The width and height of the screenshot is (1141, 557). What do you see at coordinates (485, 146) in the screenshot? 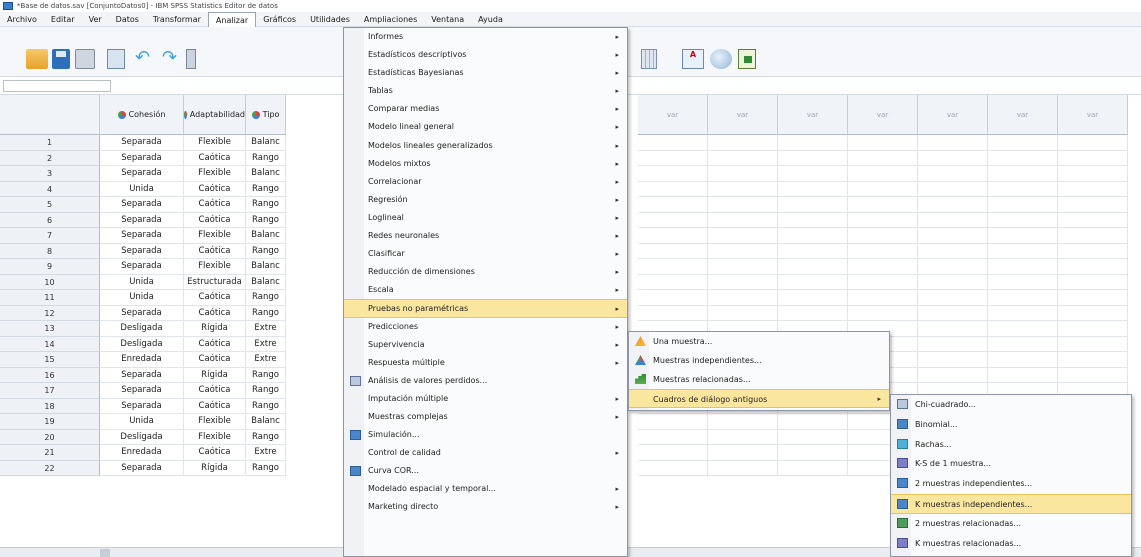
I see `menu-item-modelos-lineales-generalizados: Modelos lineales generalizados ▸` at bounding box center [485, 146].